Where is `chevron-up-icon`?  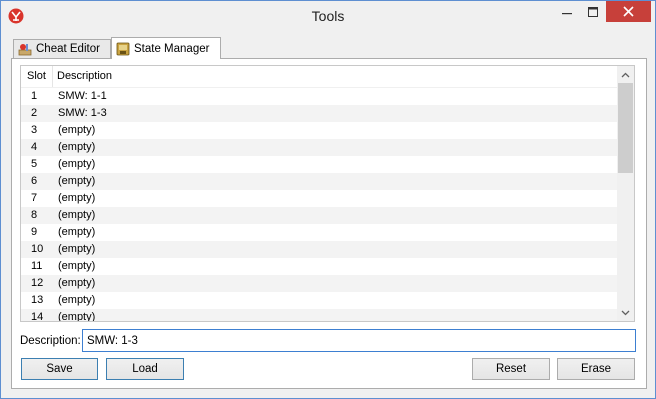 chevron-up-icon is located at coordinates (625, 74).